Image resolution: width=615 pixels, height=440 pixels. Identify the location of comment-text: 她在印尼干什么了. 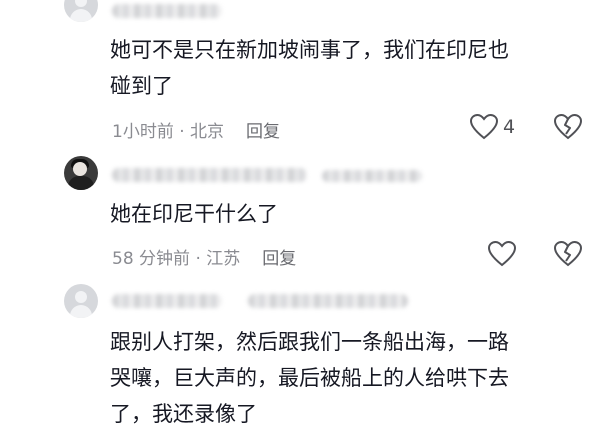
(194, 214).